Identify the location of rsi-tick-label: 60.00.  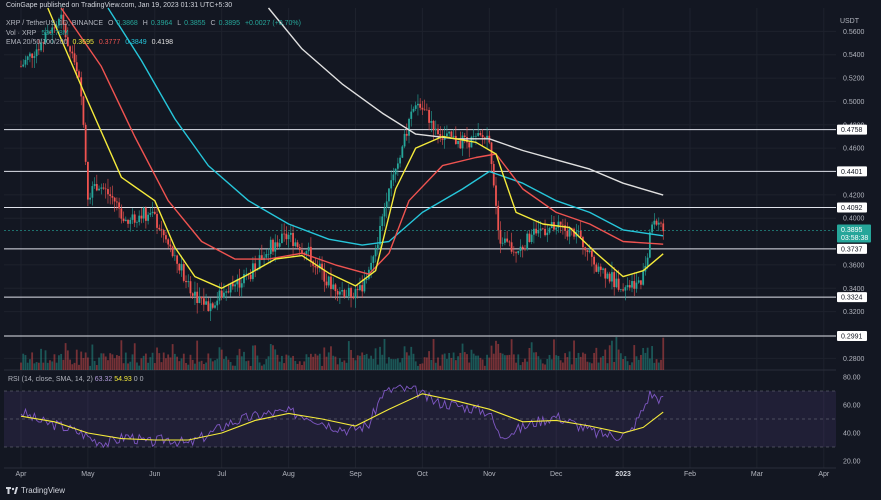
(852, 406).